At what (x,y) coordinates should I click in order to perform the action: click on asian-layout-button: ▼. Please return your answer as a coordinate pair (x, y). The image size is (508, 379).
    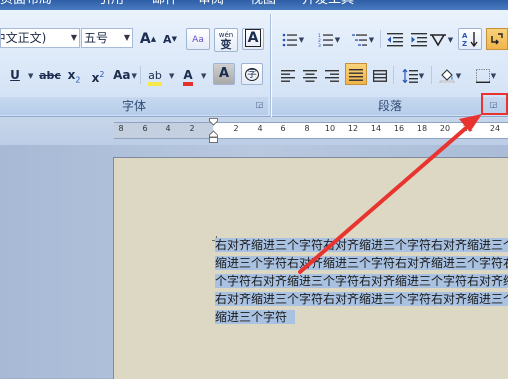
    Looking at the image, I should click on (441, 39).